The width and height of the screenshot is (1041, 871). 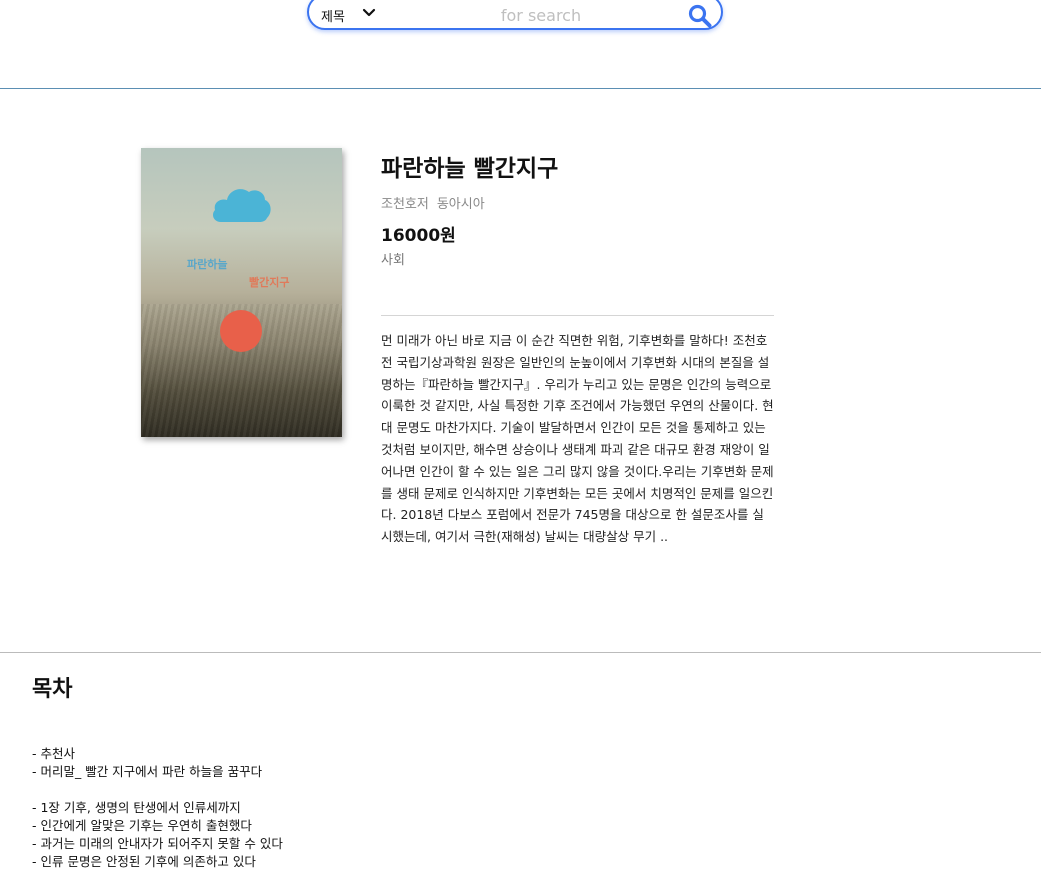 I want to click on book-title: 파란하늘 빨간지구, so click(x=470, y=169).